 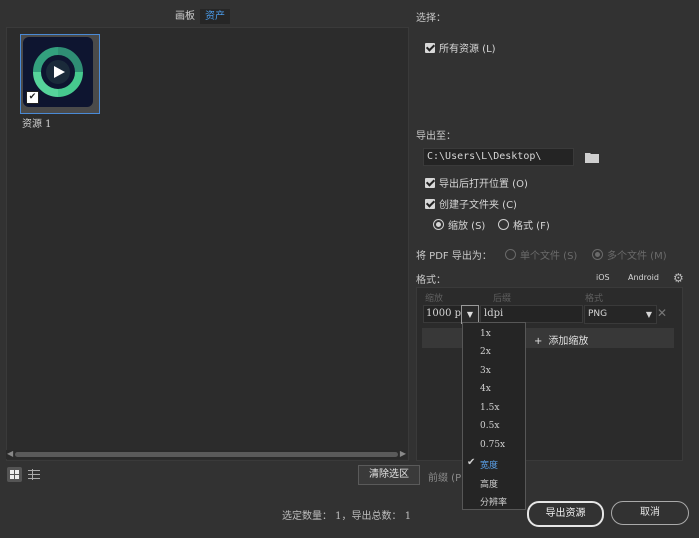 What do you see at coordinates (620, 314) in the screenshot?
I see `format-select: PNG ▼` at bounding box center [620, 314].